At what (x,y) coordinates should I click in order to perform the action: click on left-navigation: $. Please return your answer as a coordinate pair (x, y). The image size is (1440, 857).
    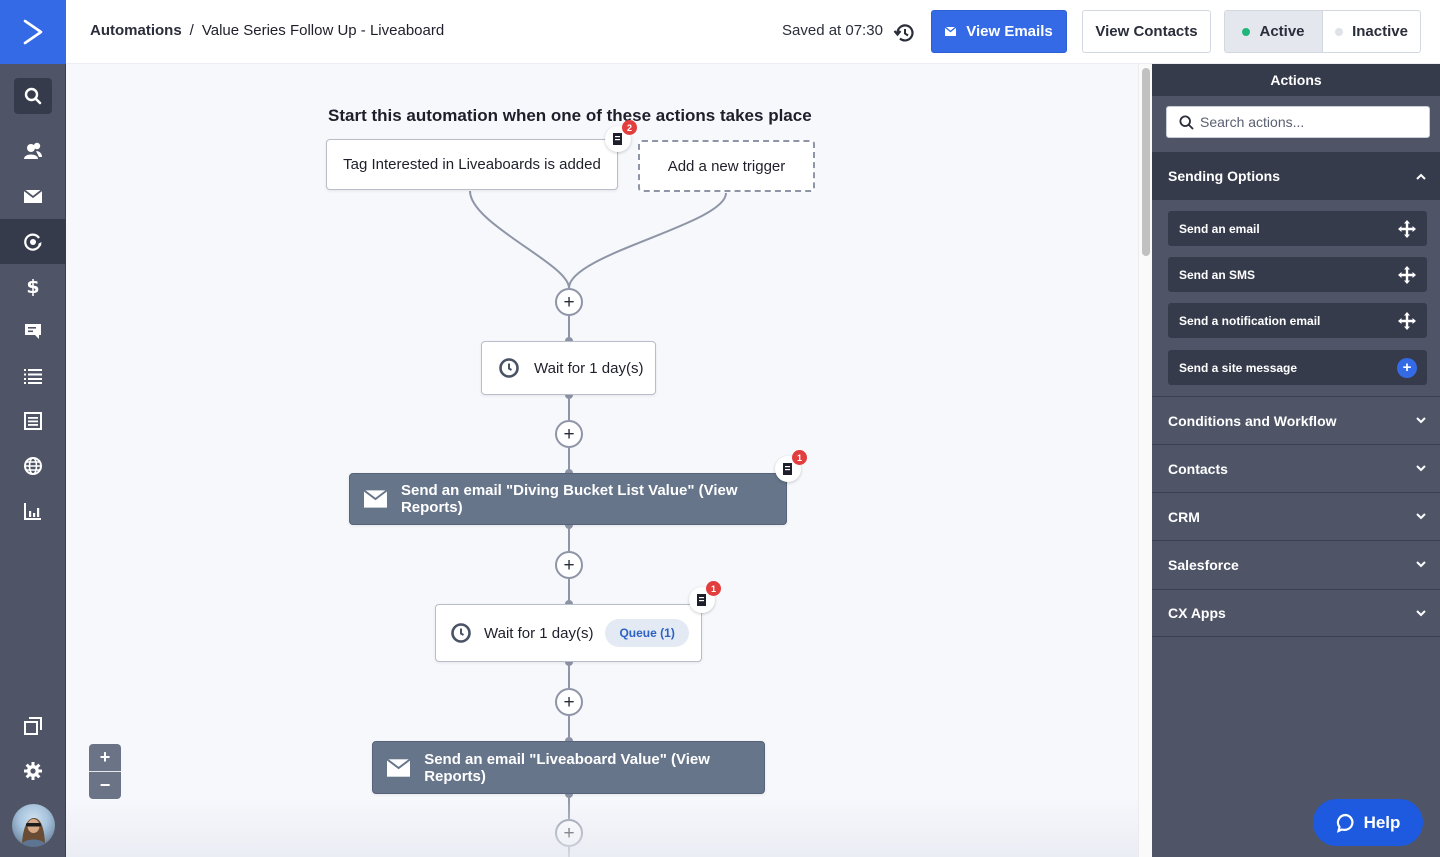
    Looking at the image, I should click on (33, 428).